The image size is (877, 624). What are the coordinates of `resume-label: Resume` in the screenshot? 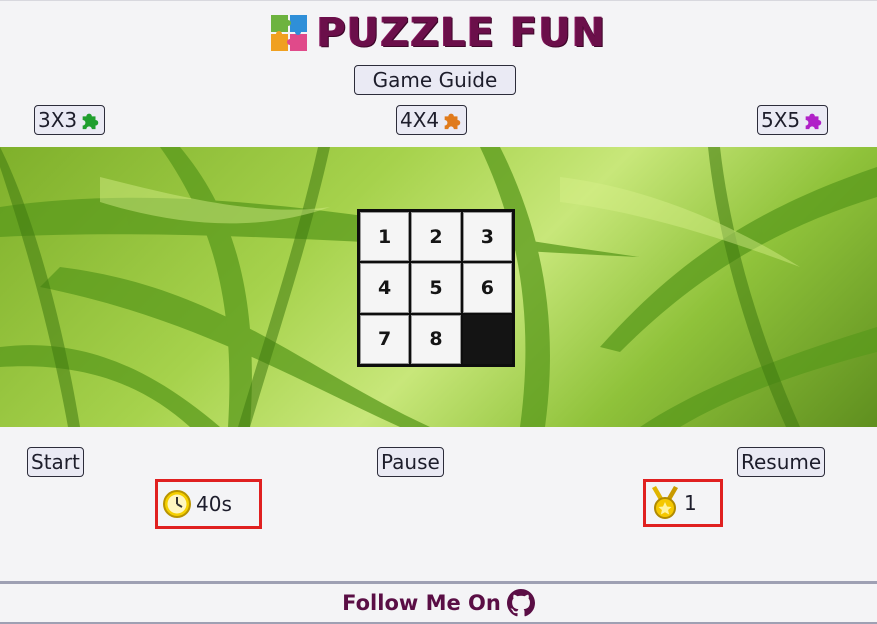 It's located at (781, 462).